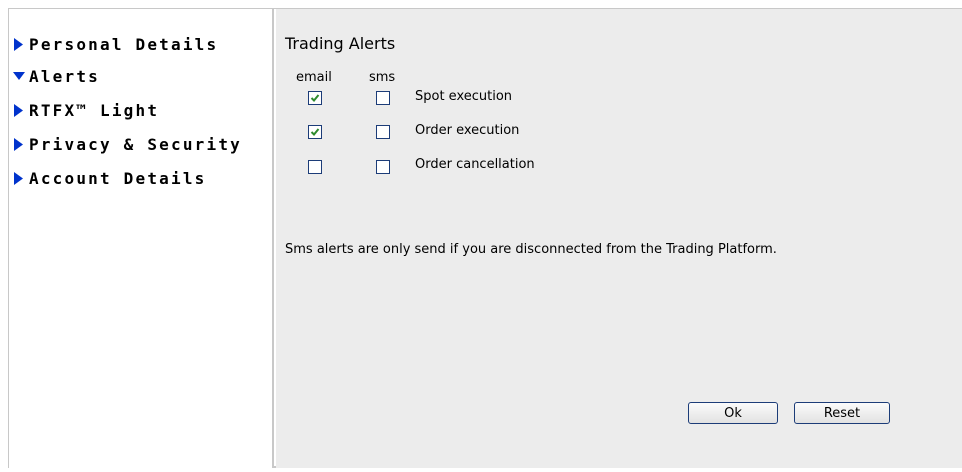 The image size is (962, 472). Describe the element at coordinates (118, 178) in the screenshot. I see `sidebar-item-label: Account Details` at that location.